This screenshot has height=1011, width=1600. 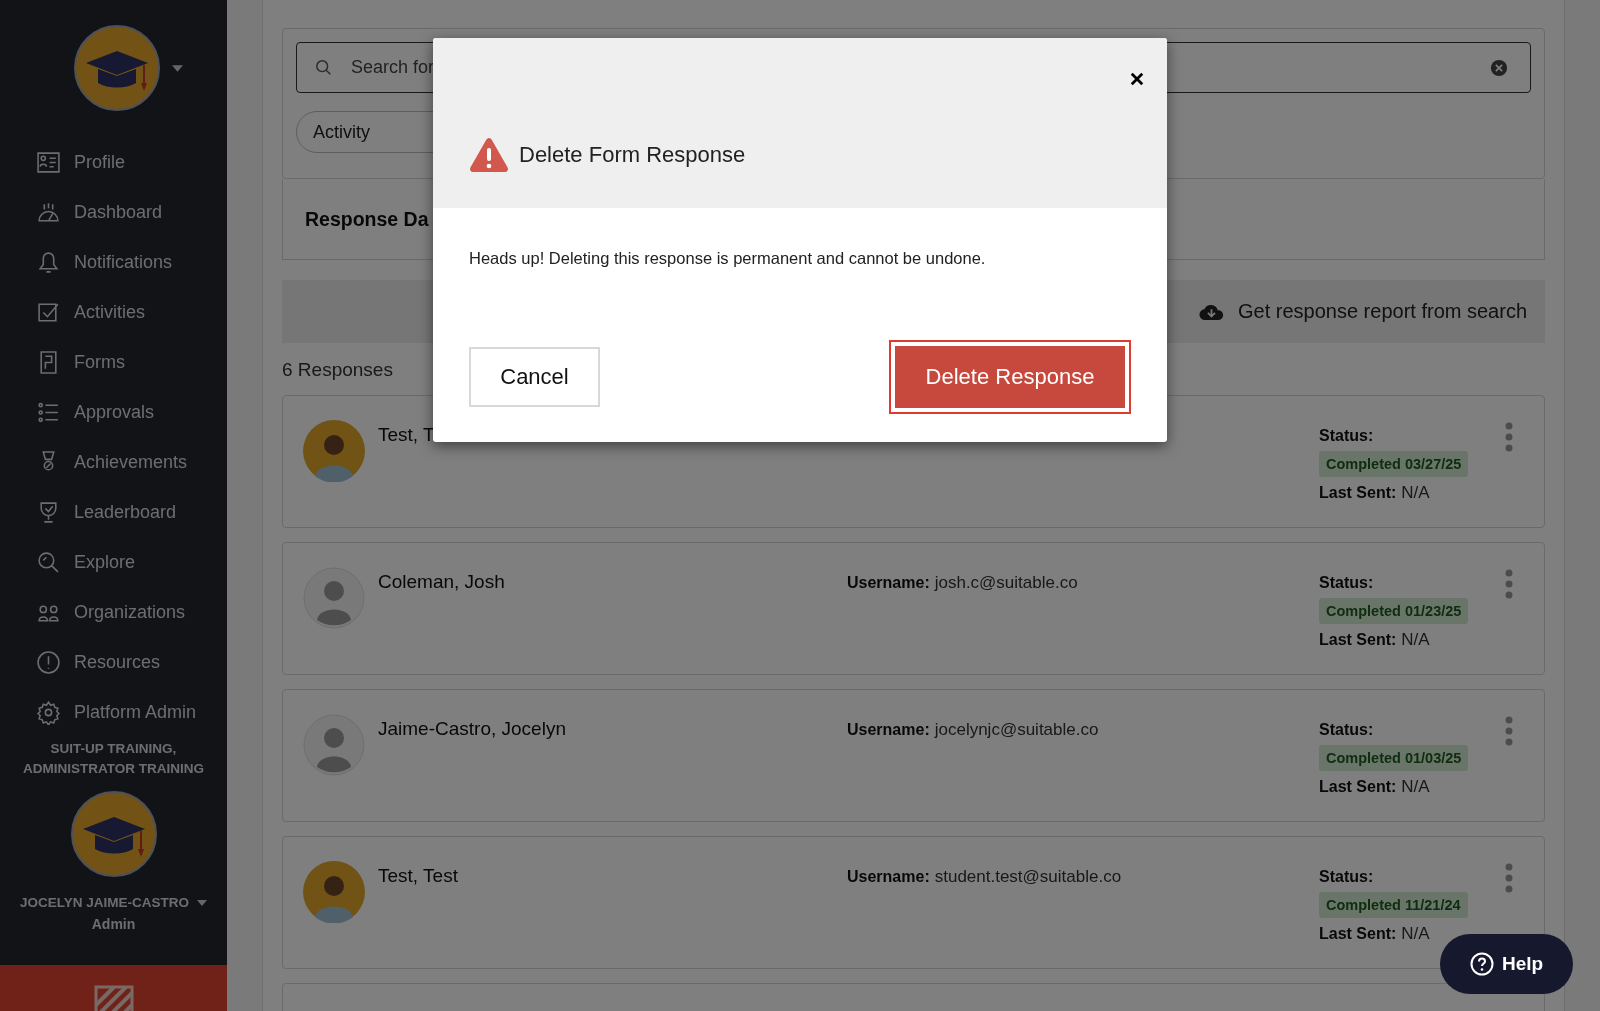 I want to click on status-badge: Completed 01/03/25, so click(x=1394, y=758).